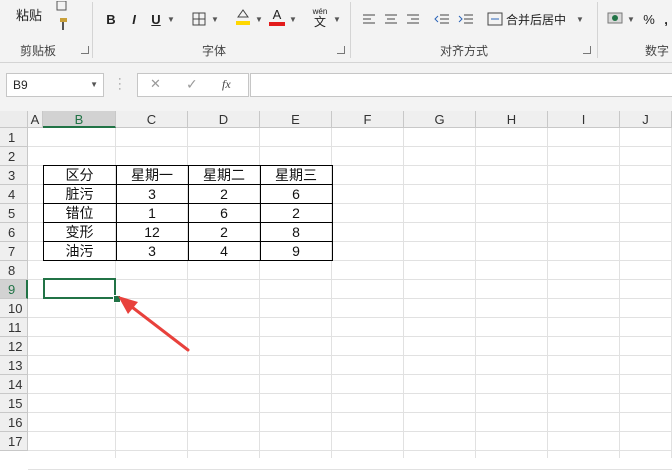  What do you see at coordinates (14, 365) in the screenshot?
I see `row-header-13: 13` at bounding box center [14, 365].